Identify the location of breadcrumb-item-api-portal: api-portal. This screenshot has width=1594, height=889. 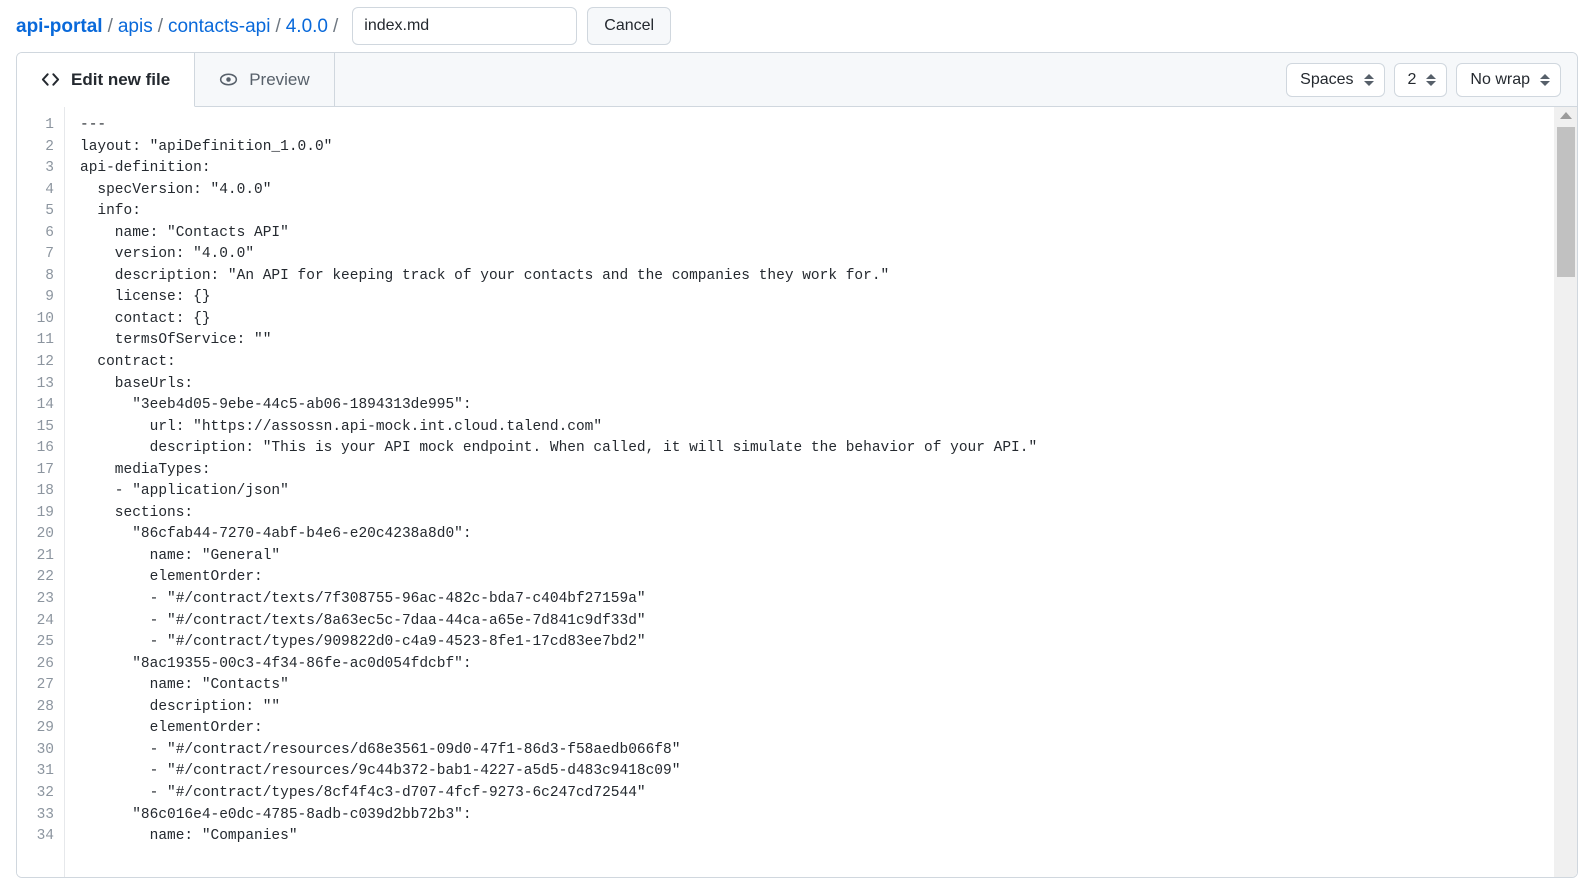
(59, 26).